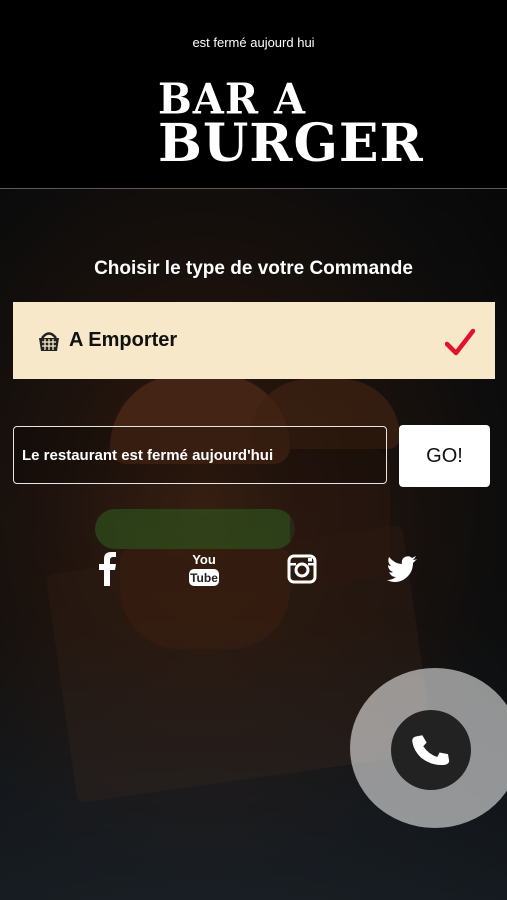  I want to click on order-option-a-emporter: A Emporter, so click(254, 340).